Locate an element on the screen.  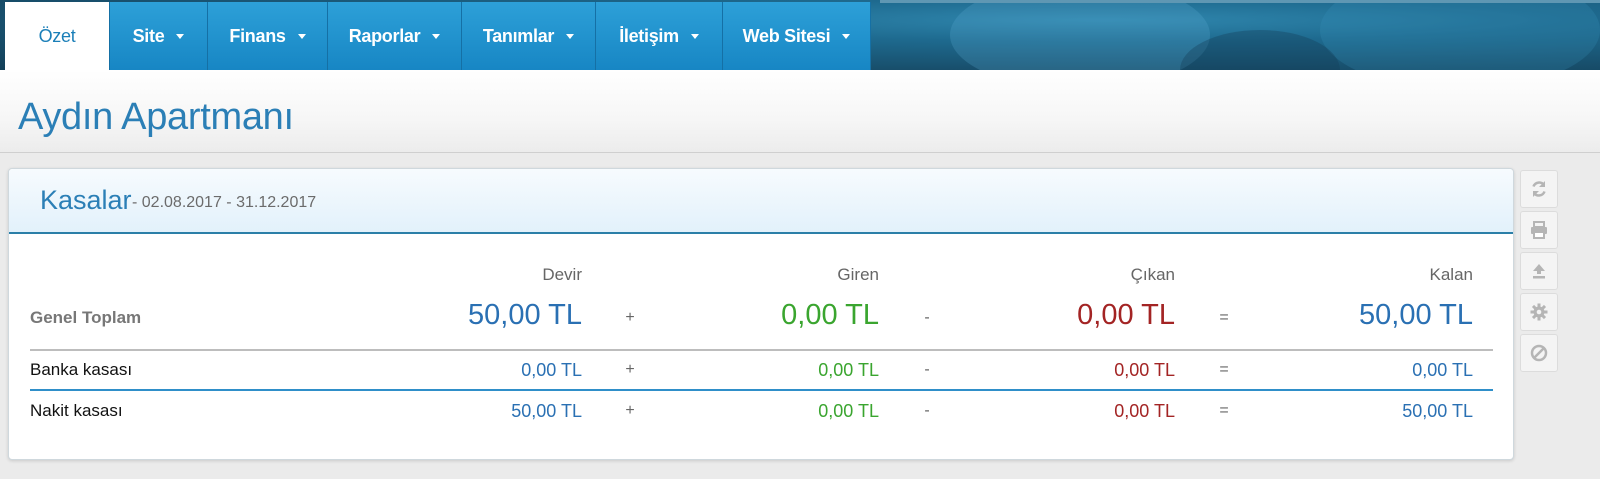
disable-icon is located at coordinates (1539, 353).